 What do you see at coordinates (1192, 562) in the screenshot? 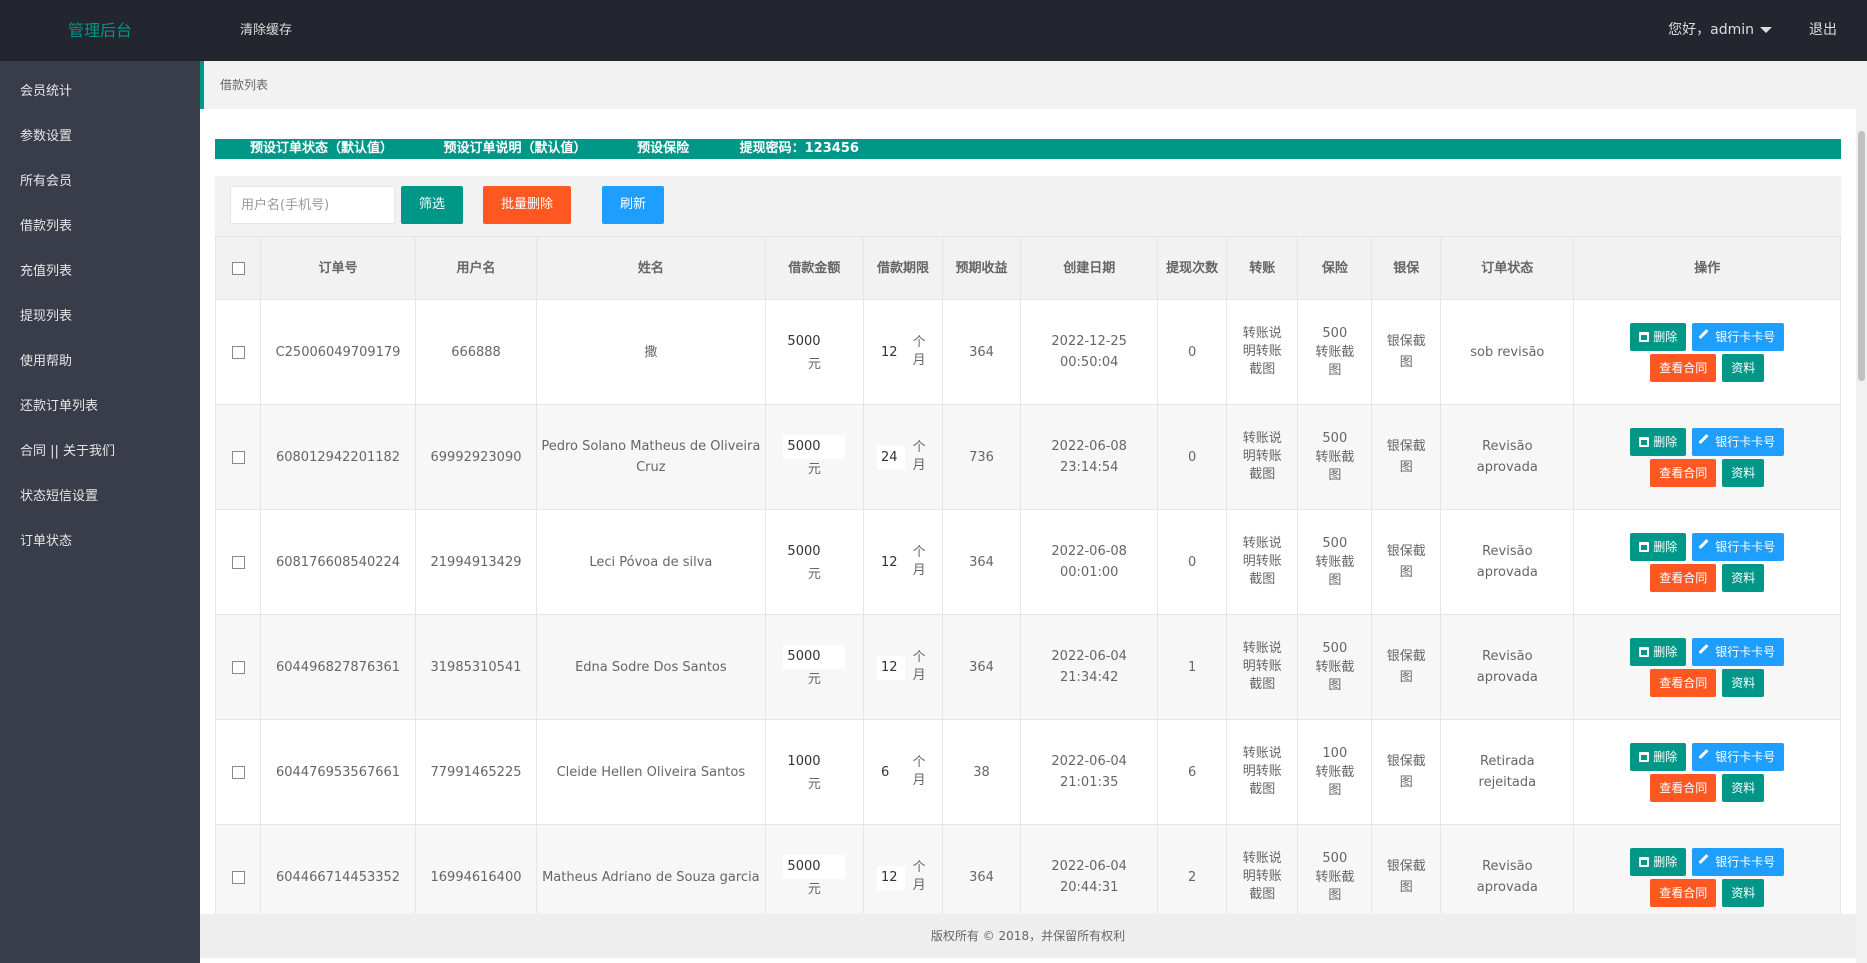
I see `withdraw-count: 0` at bounding box center [1192, 562].